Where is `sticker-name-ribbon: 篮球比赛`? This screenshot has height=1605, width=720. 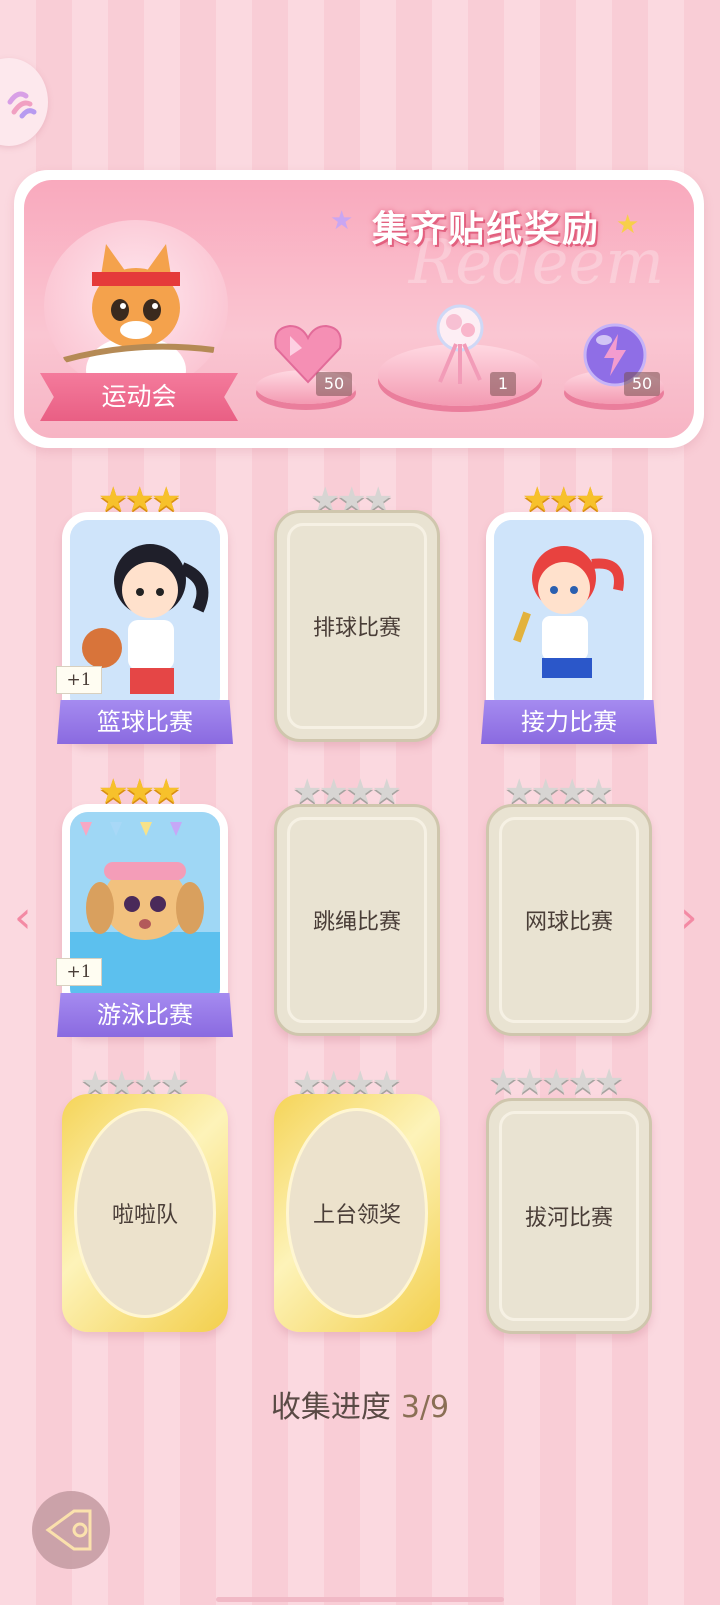
sticker-name-ribbon: 篮球比赛 is located at coordinates (145, 722).